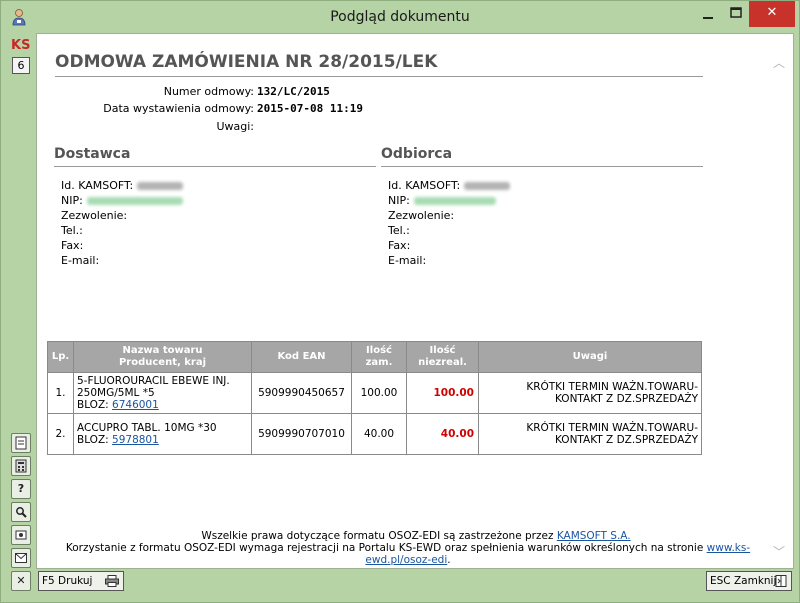 The image size is (800, 603). Describe the element at coordinates (21, 312) in the screenshot. I see `left-toolbar: KS 6 ? ✕` at that location.